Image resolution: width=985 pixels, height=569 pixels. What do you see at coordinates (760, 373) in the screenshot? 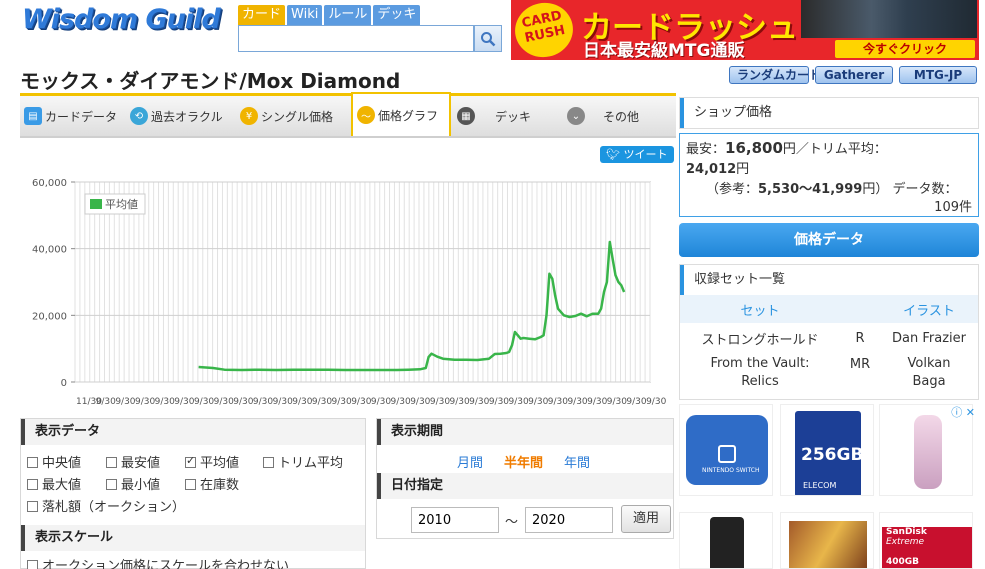
I see `set-name: From the Vault: Relics` at bounding box center [760, 373].